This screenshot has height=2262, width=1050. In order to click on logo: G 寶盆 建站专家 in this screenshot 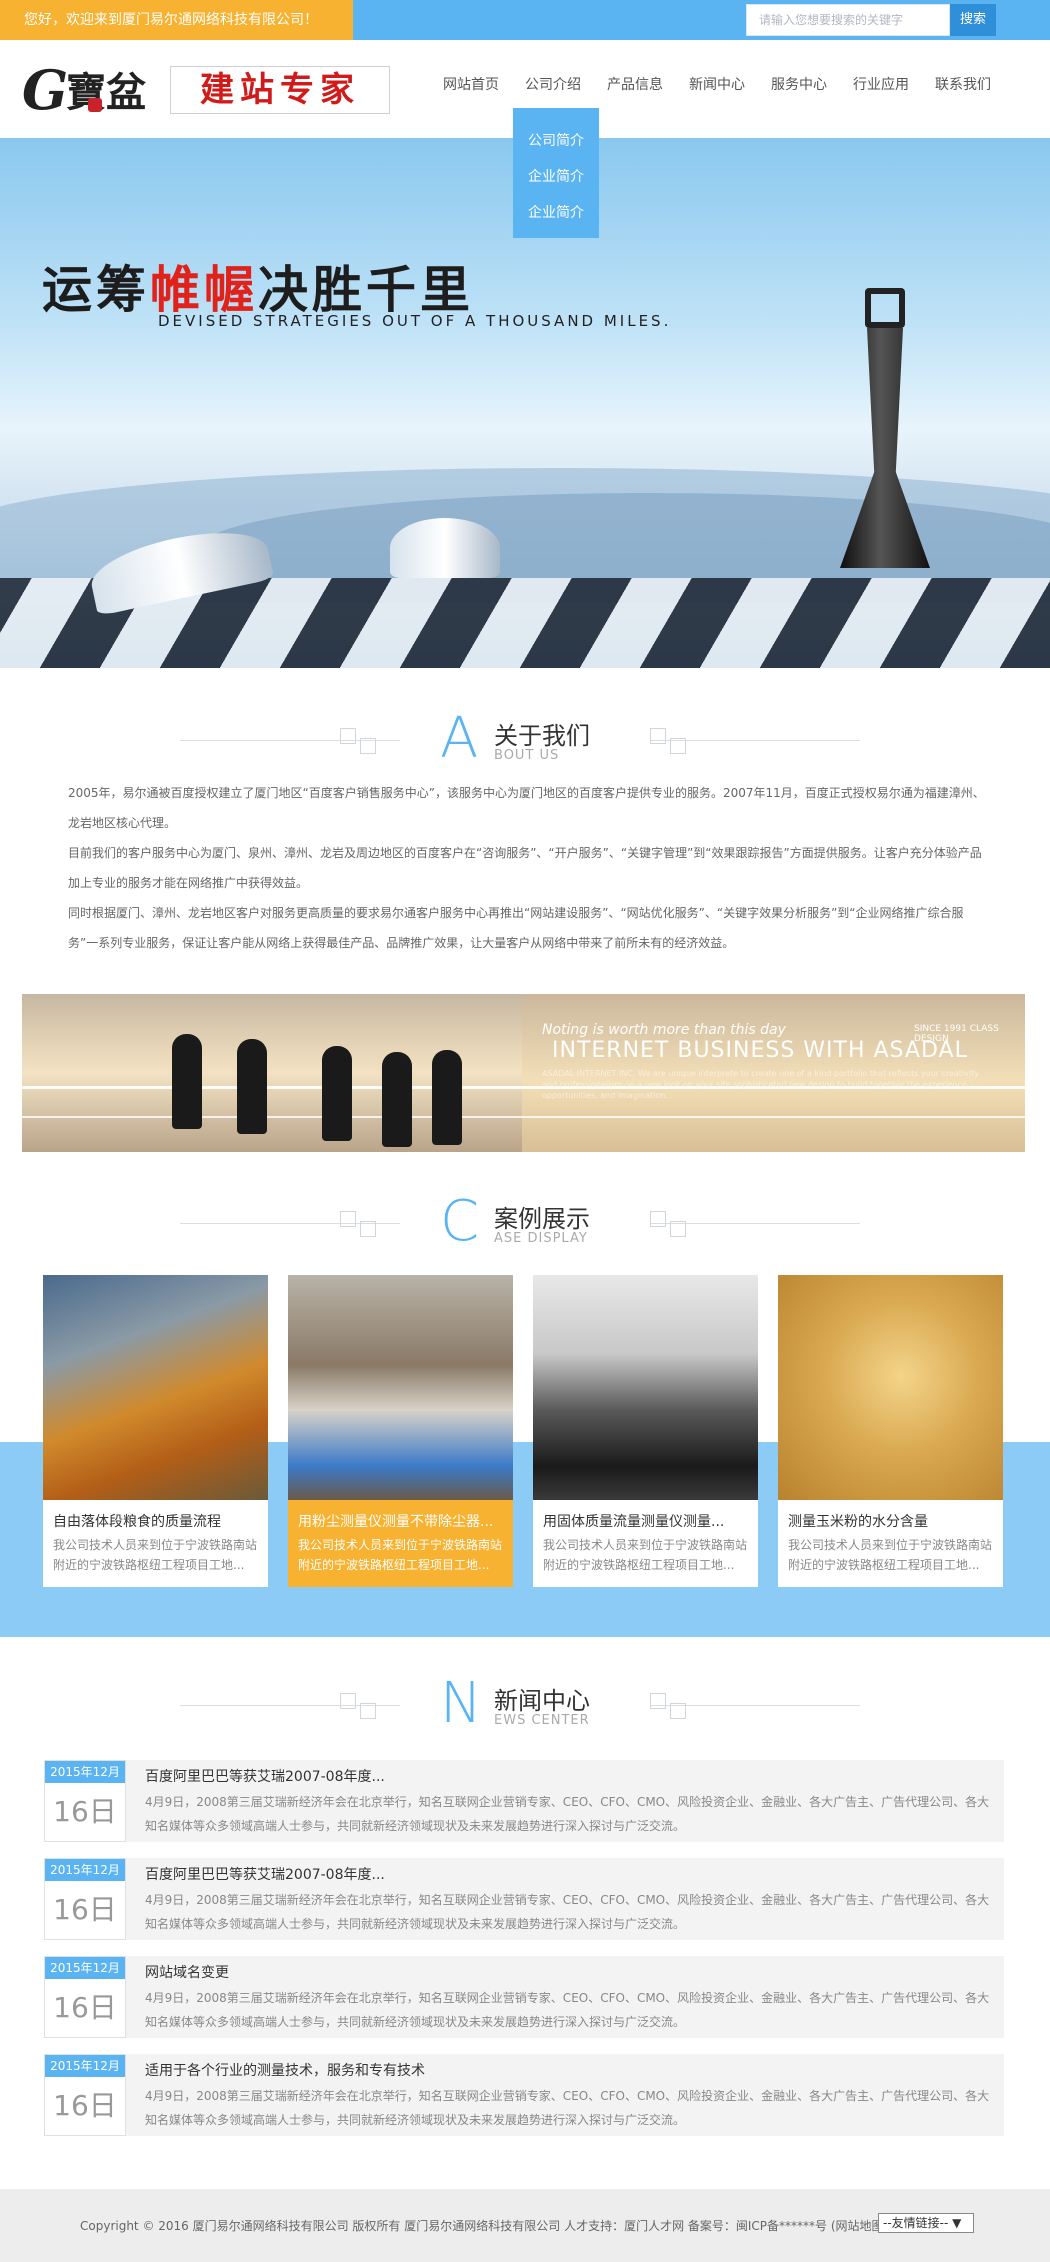, I will do `click(206, 93)`.